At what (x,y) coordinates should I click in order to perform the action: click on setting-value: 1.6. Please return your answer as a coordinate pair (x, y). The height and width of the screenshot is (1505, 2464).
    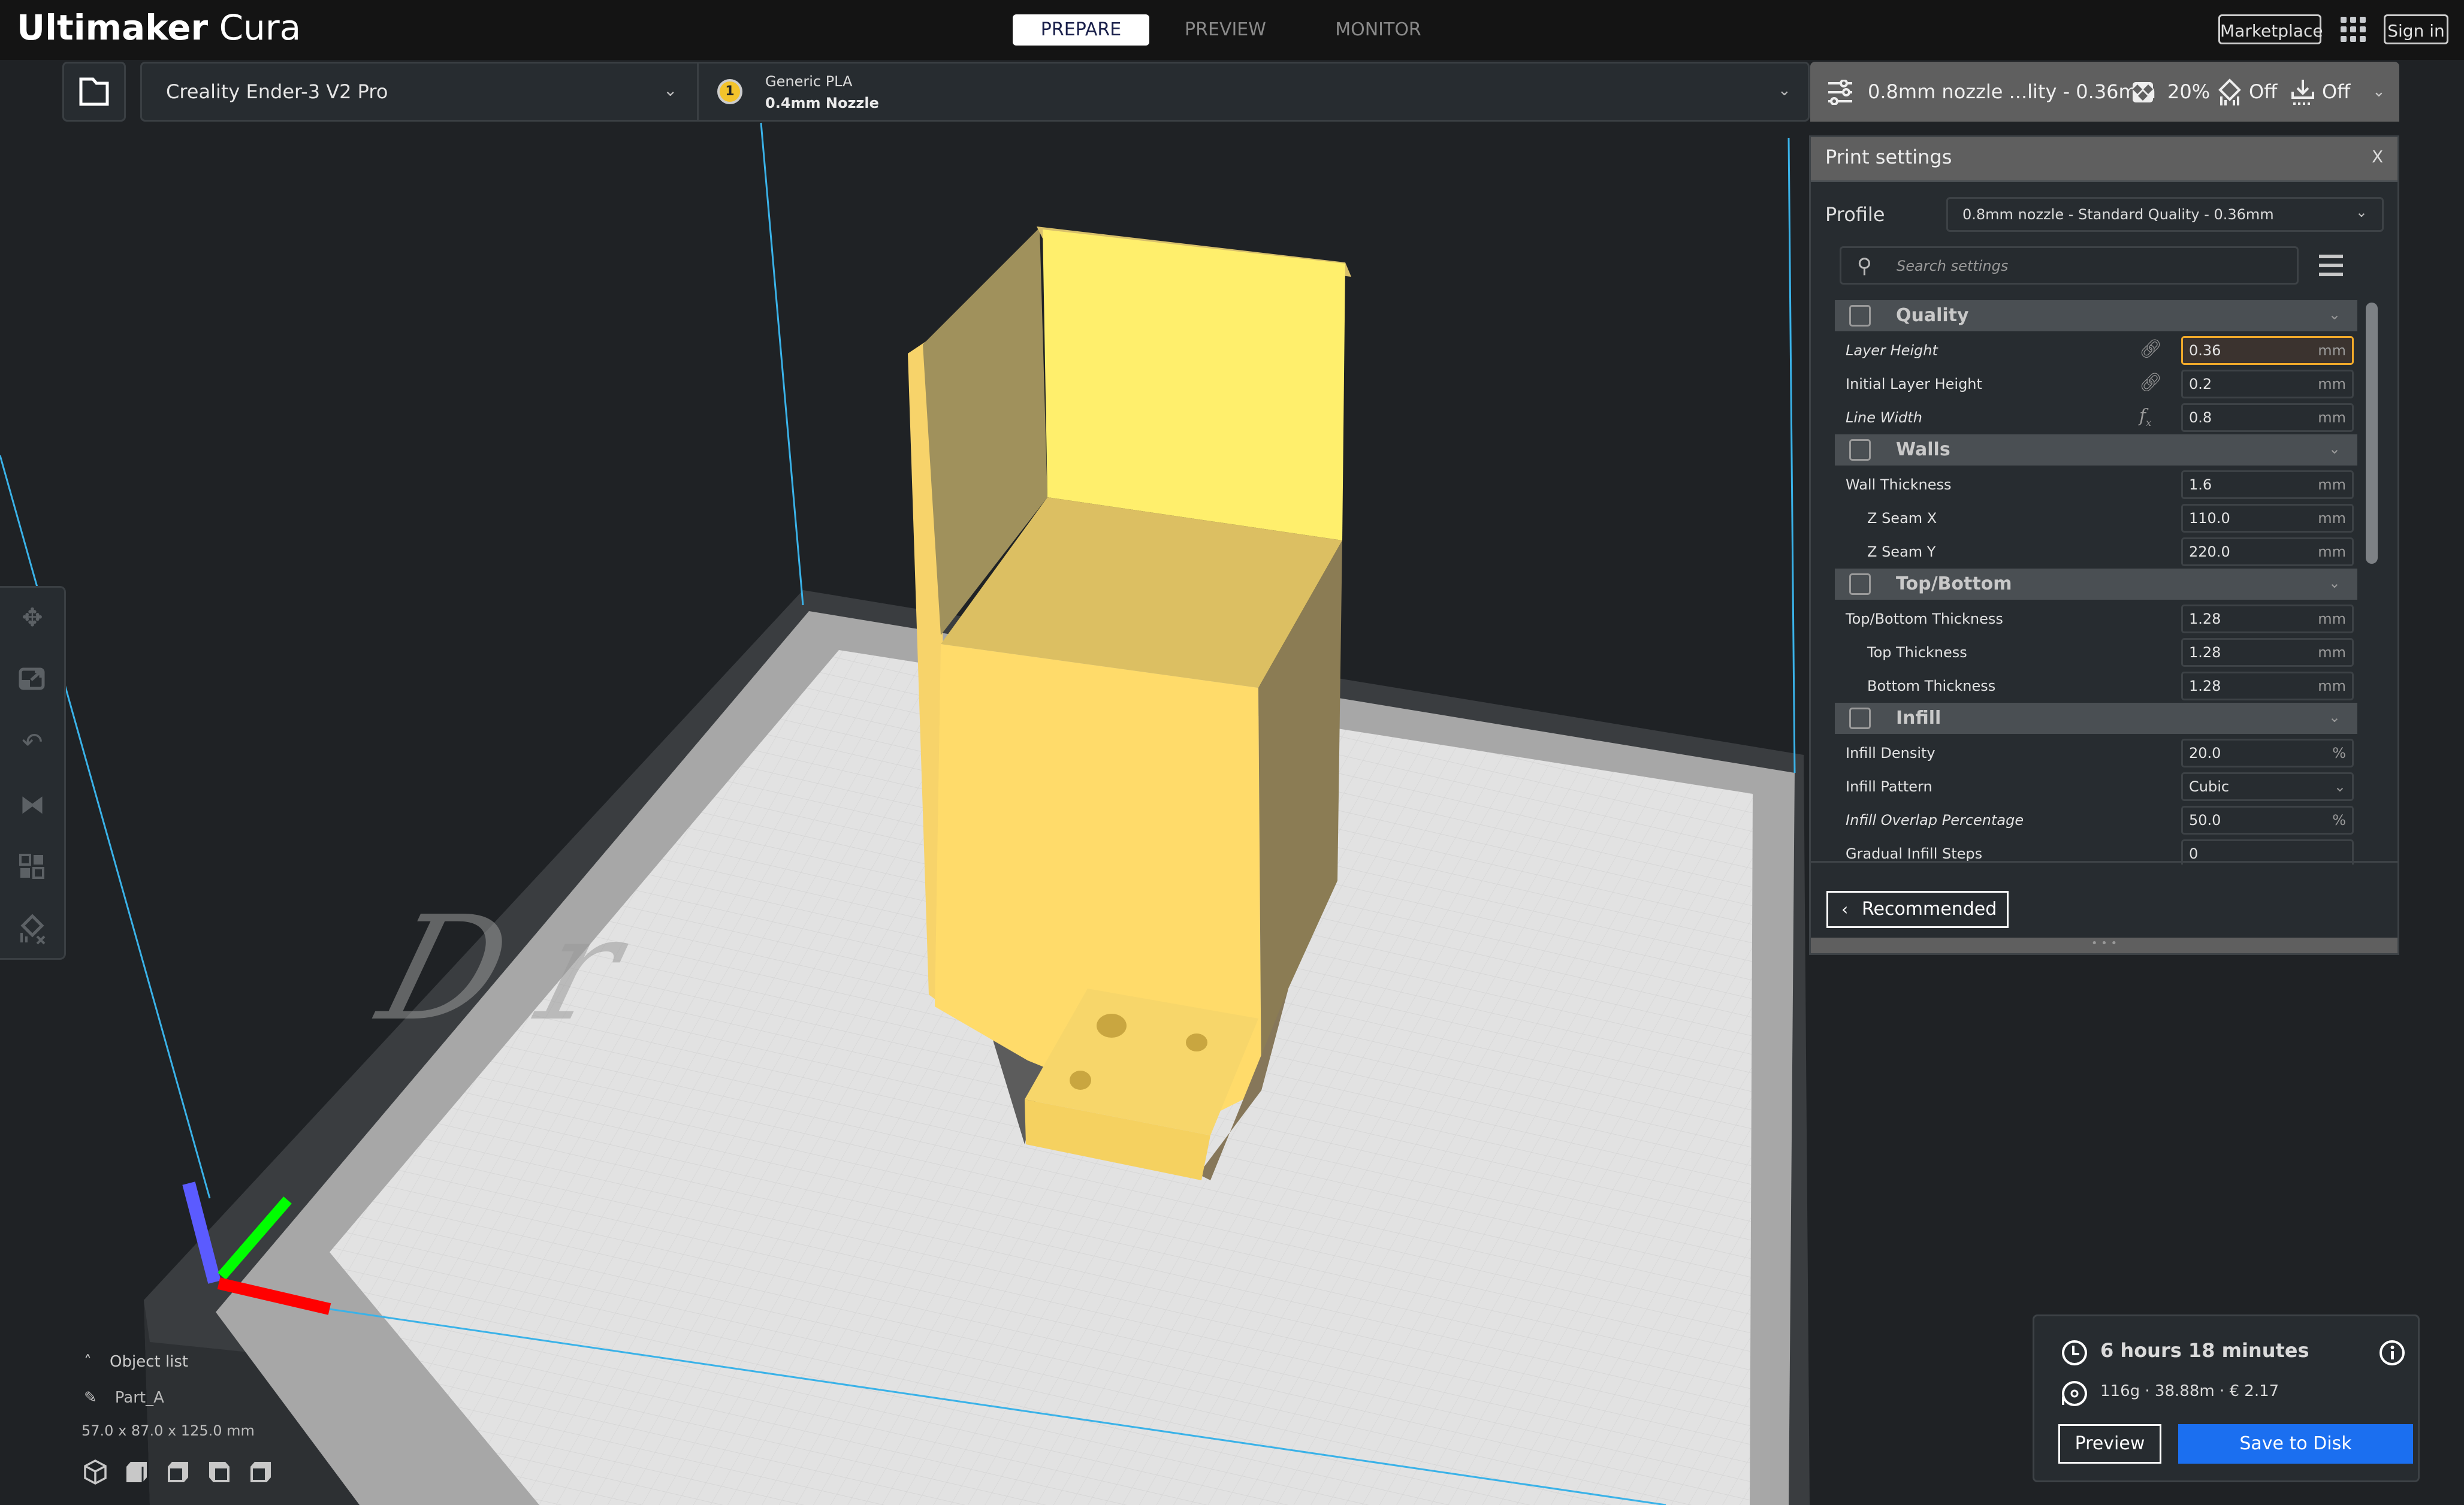
    Looking at the image, I should click on (2200, 484).